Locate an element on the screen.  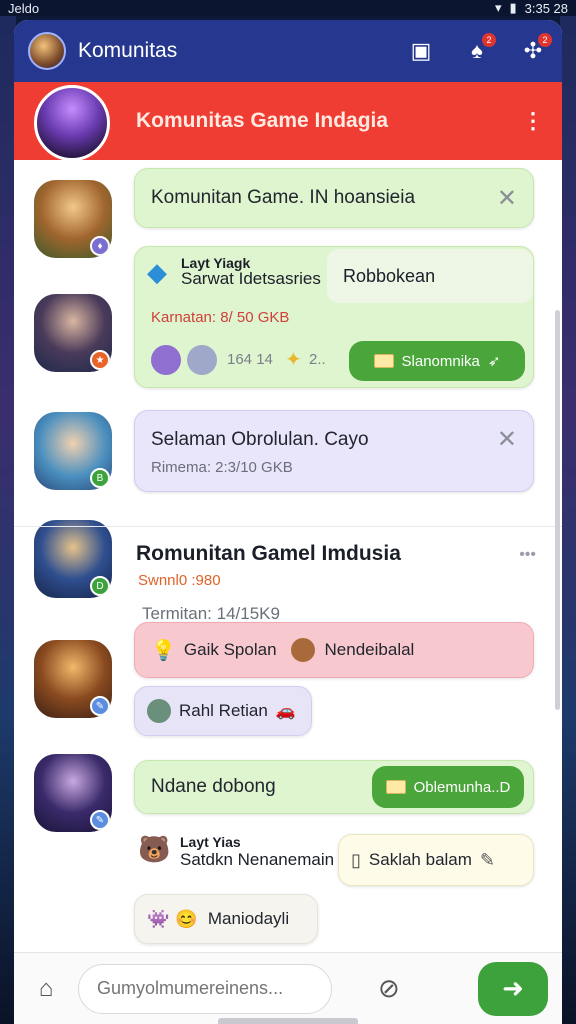
profile-avatar is located at coordinates (47, 51).